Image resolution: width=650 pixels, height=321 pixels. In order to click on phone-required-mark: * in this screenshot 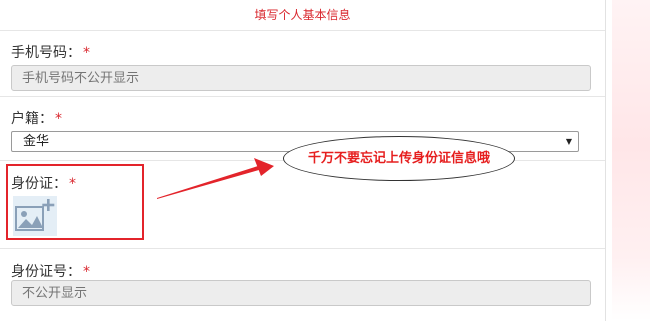, I will do `click(86, 53)`.